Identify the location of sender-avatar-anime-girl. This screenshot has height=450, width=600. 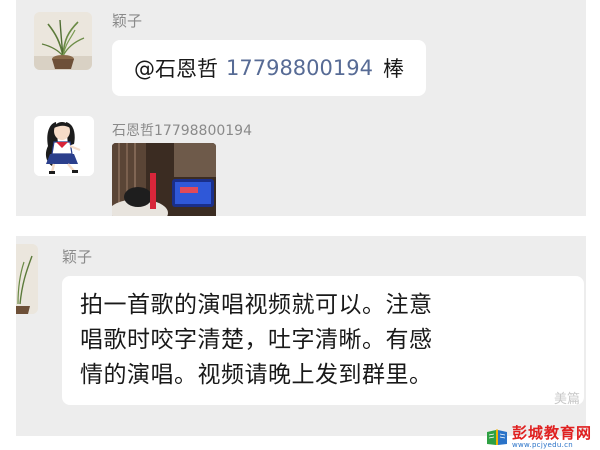
(64, 146).